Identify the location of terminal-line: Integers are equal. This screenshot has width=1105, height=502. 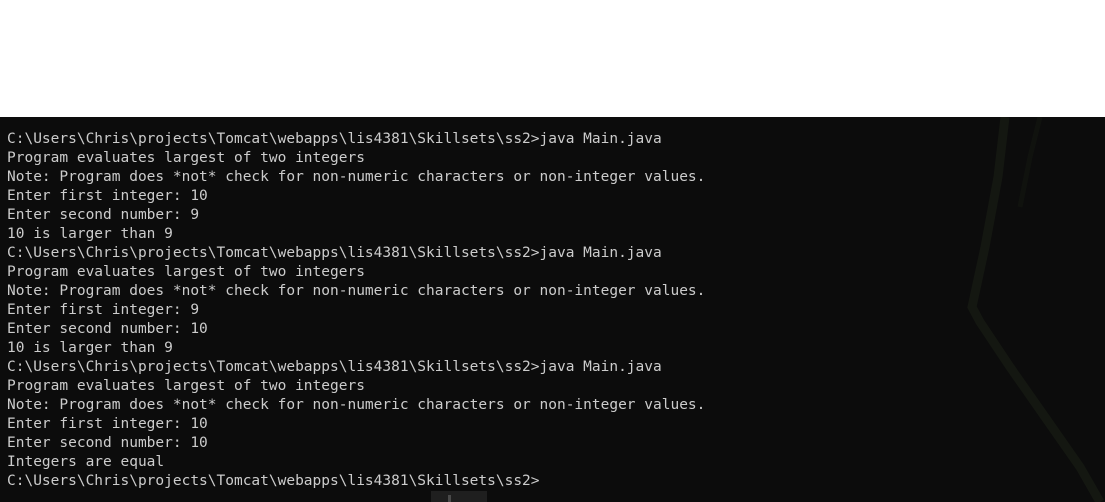
(86, 462).